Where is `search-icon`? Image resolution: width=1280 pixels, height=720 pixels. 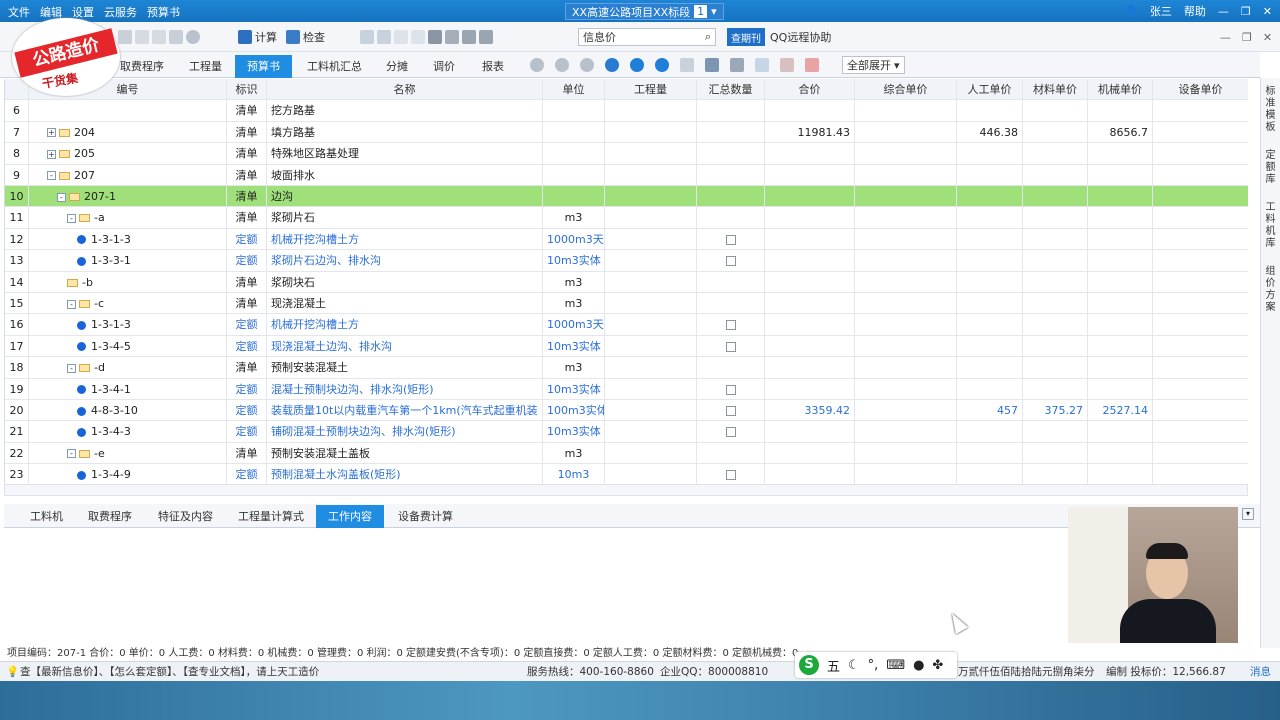
search-icon is located at coordinates (193, 37).